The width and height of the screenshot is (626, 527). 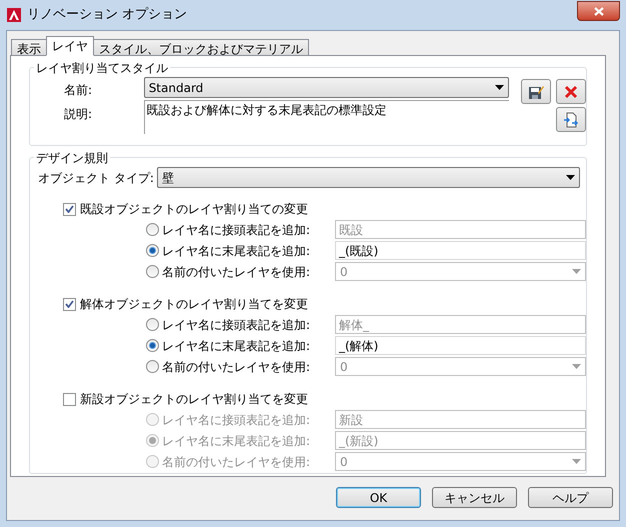 I want to click on group-title: デザイン規則, so click(x=72, y=158).